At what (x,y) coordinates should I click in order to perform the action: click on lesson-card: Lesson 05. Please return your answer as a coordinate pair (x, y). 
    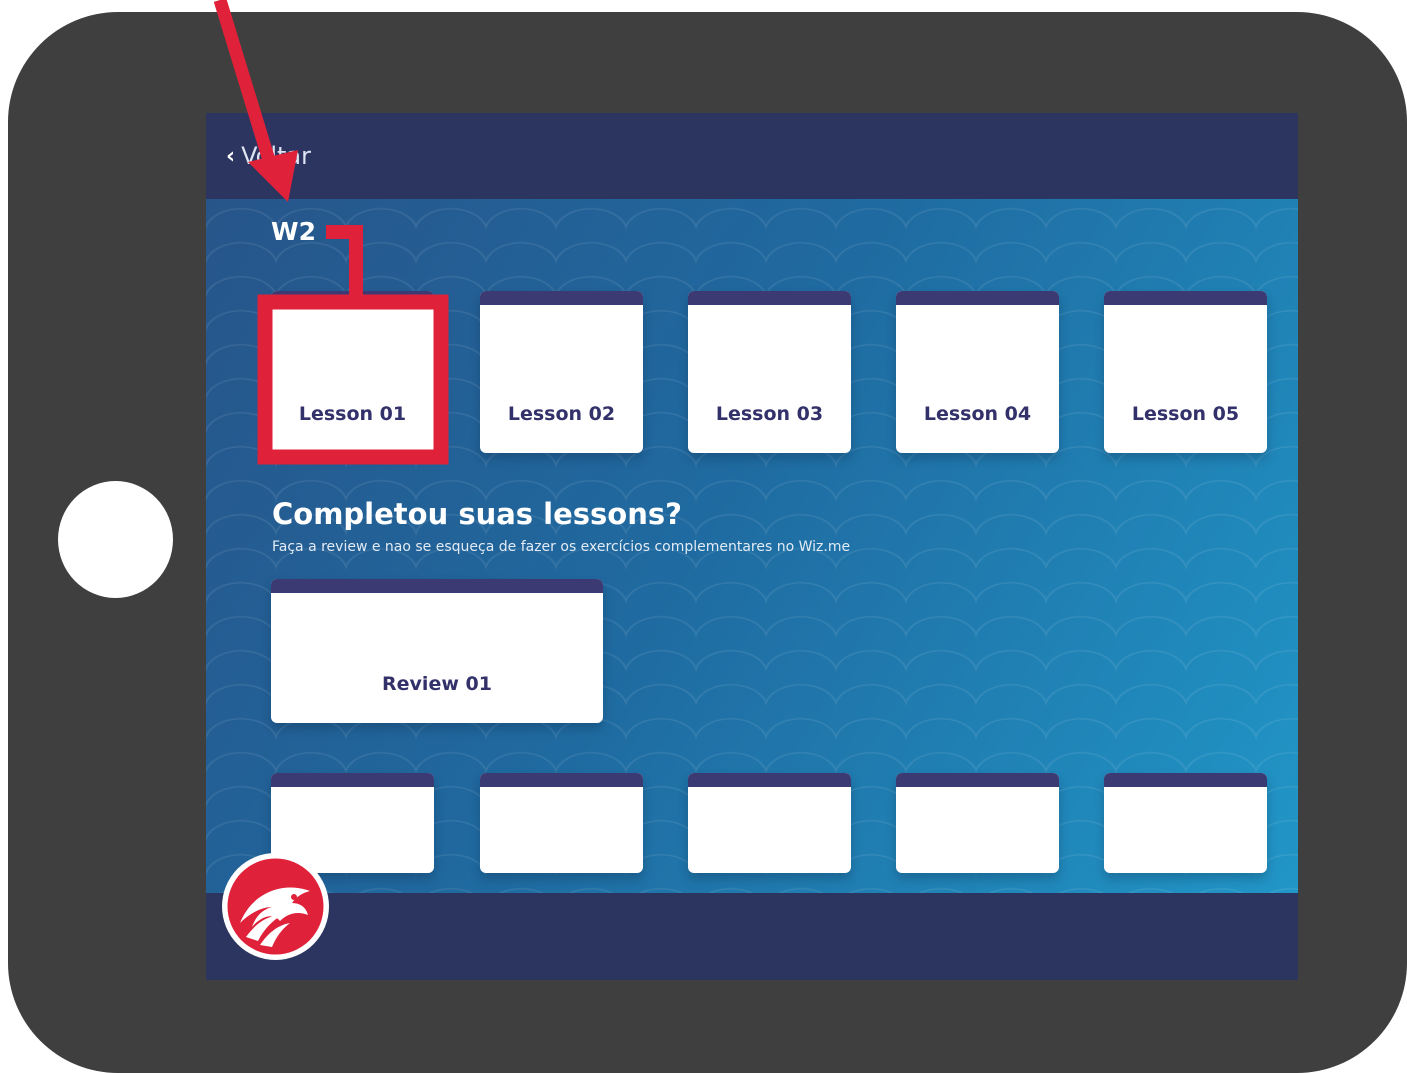
    Looking at the image, I should click on (1185, 372).